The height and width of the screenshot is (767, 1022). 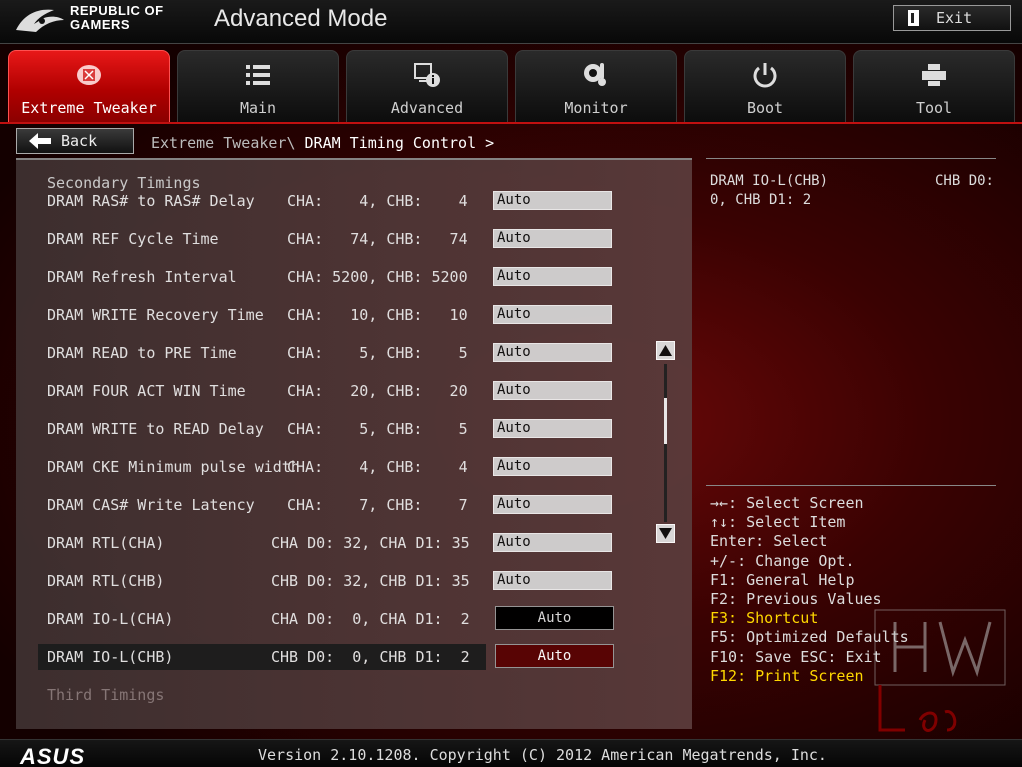 I want to click on scroll-up-button, so click(x=665, y=350).